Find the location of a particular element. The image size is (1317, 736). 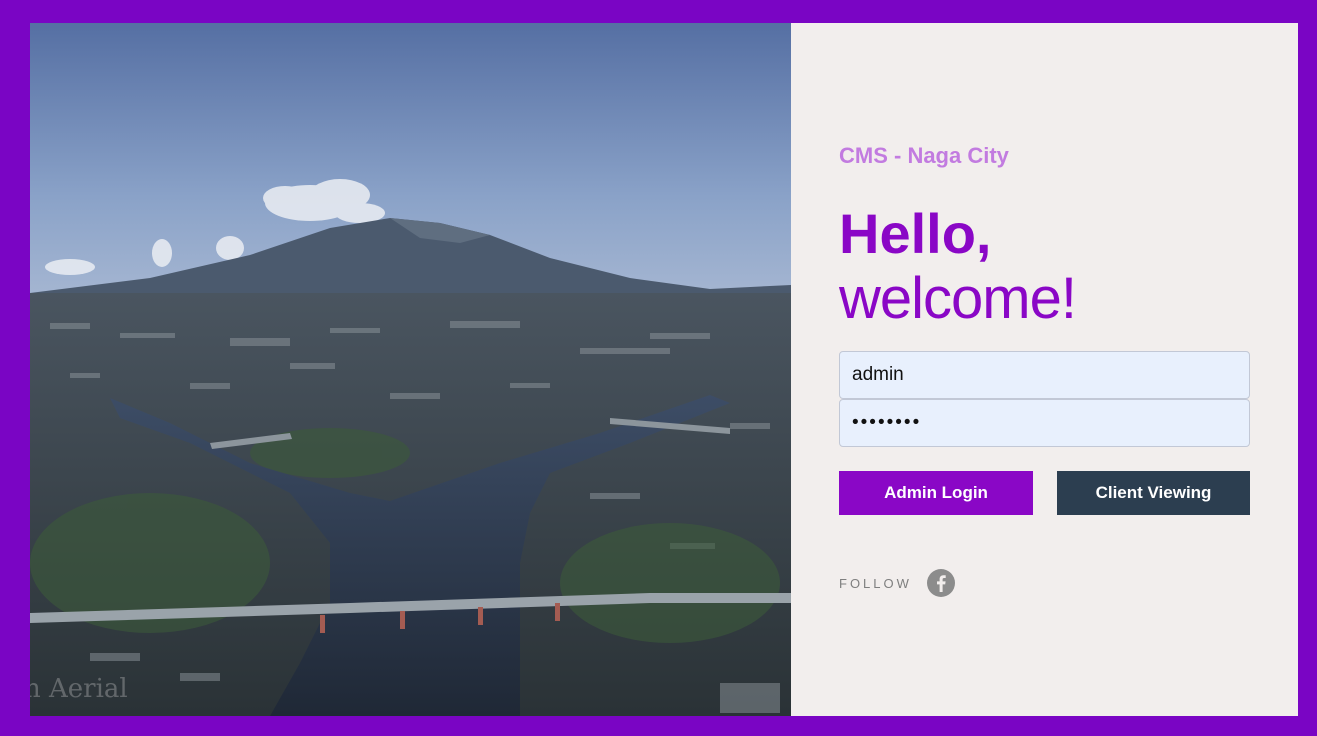

username-input is located at coordinates (1044, 375).